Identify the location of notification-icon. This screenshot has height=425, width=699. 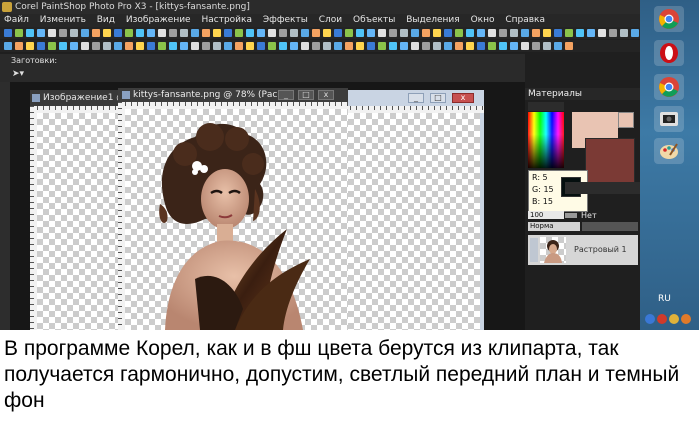
(674, 319).